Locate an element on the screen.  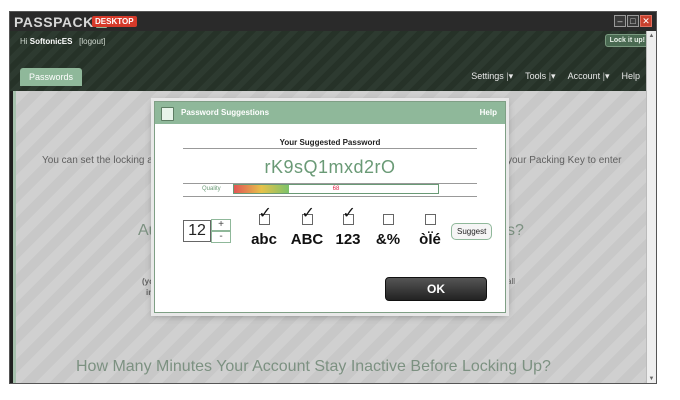
scroll-up-icon: ▲ is located at coordinates (651, 36).